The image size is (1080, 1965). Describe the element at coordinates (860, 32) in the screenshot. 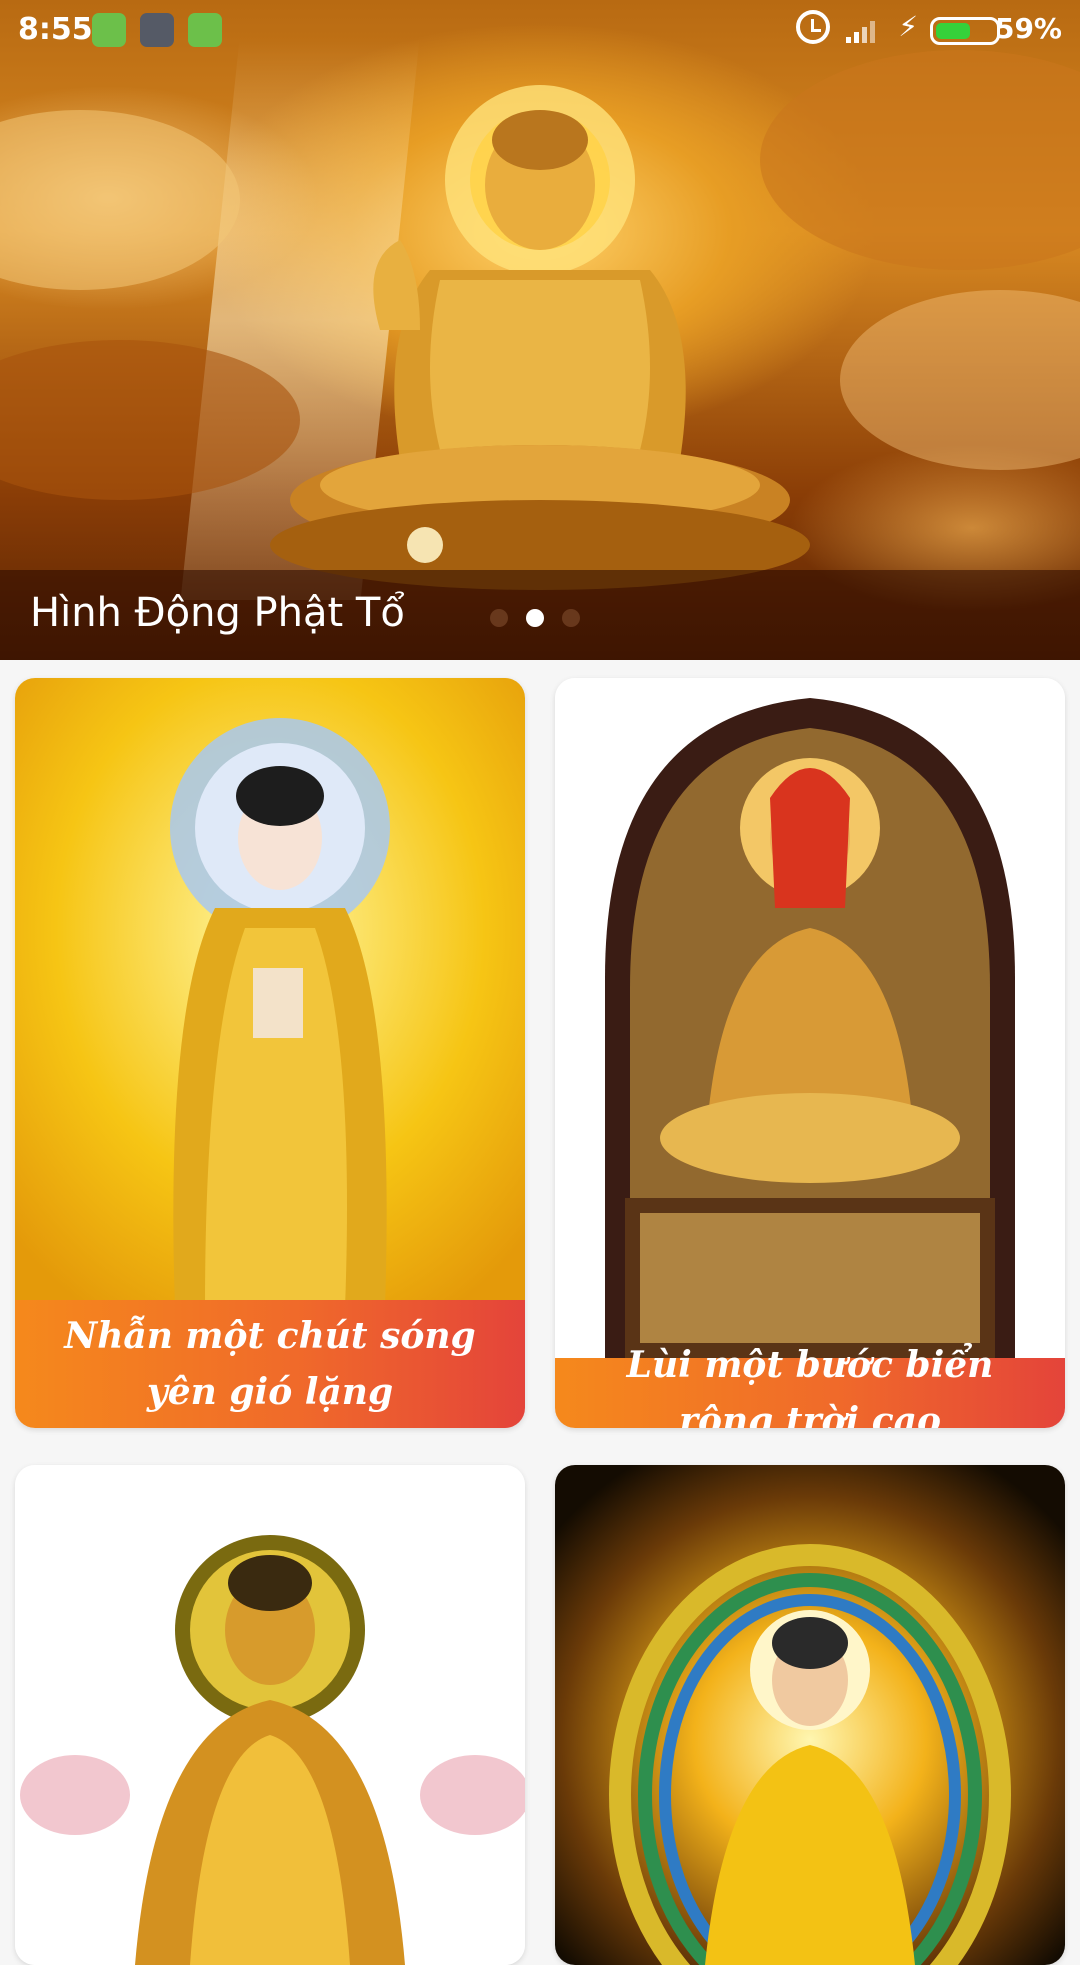

I see `signal-icon` at that location.